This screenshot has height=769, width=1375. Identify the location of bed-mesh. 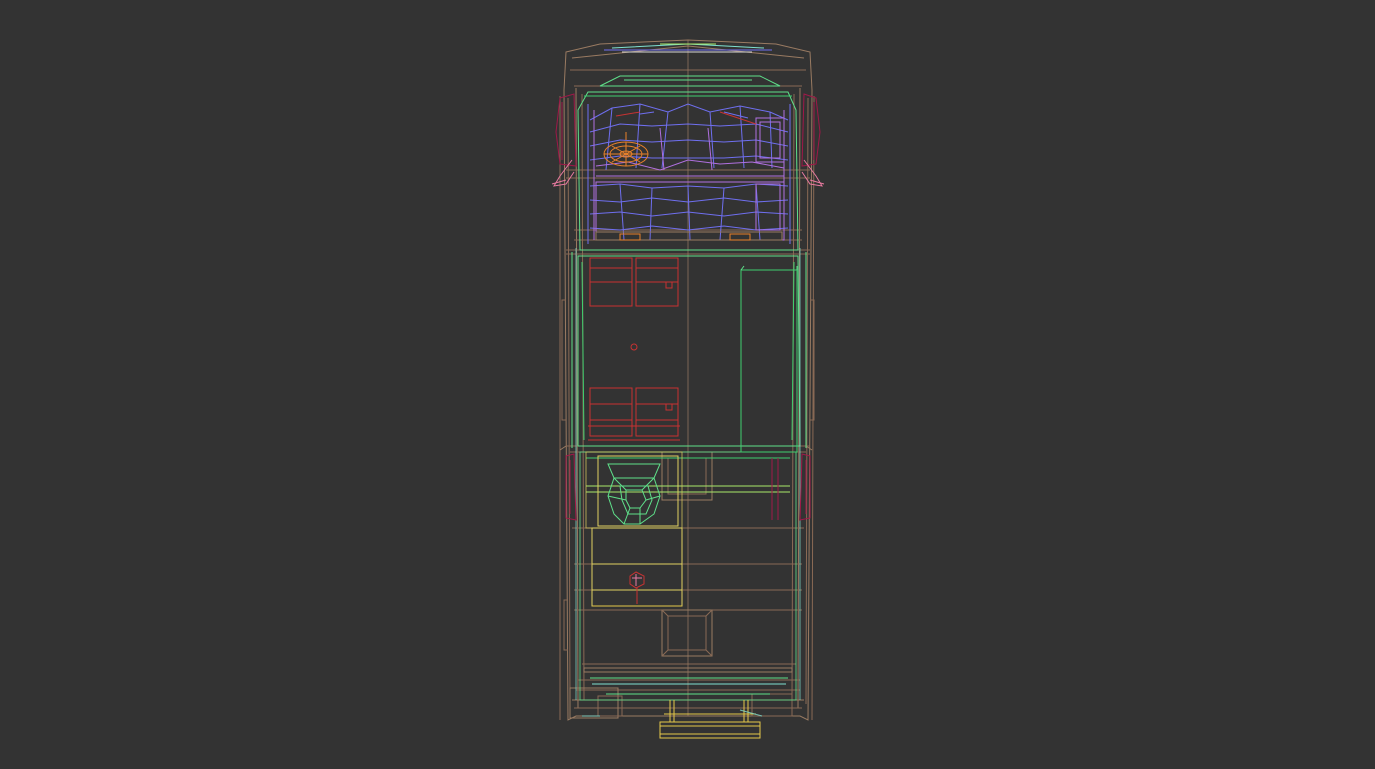
(689, 173).